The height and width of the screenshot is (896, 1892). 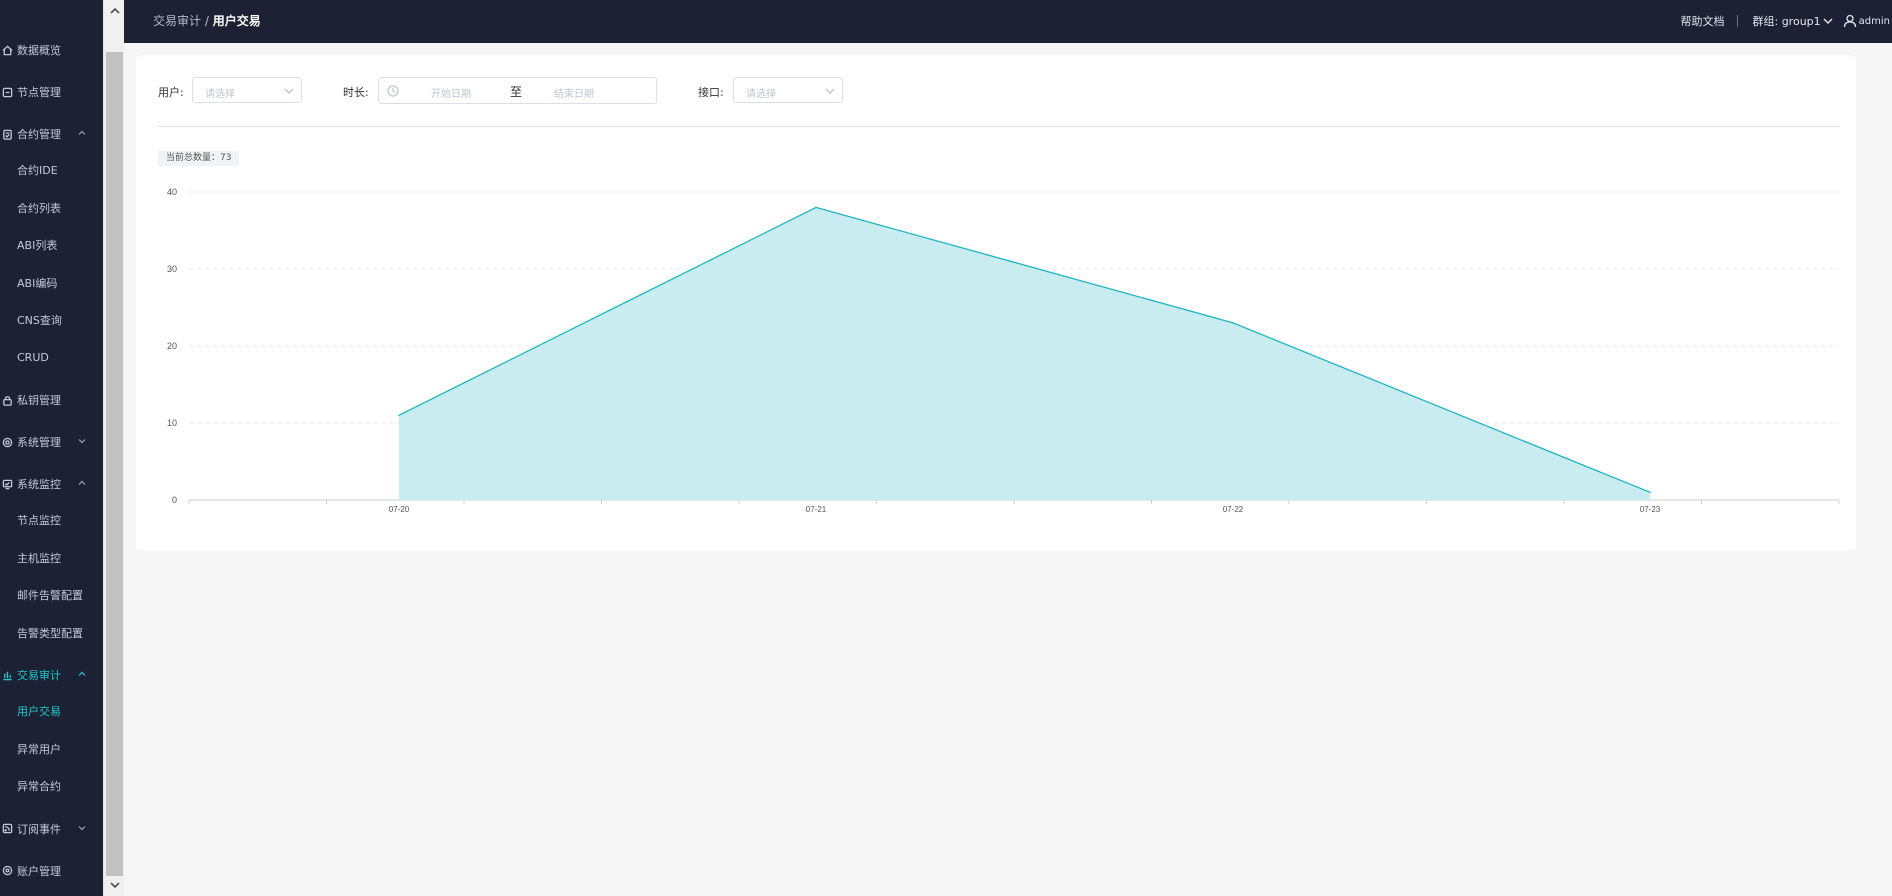 What do you see at coordinates (247, 90) in the screenshot?
I see `user-select: 请选择` at bounding box center [247, 90].